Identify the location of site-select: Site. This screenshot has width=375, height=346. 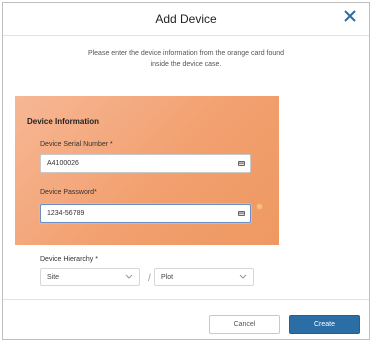
(90, 277).